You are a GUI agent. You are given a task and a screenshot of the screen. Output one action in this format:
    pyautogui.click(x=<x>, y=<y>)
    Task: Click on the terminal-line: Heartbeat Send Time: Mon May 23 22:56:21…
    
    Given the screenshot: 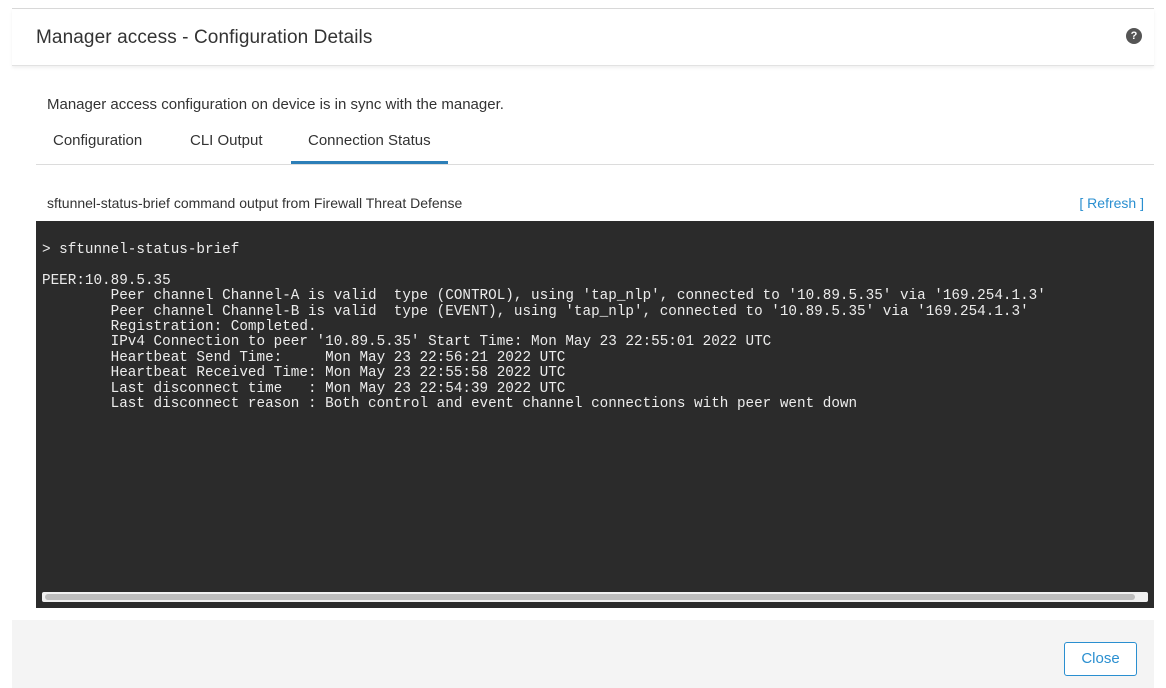 What is the action you would take?
    pyautogui.click(x=304, y=357)
    